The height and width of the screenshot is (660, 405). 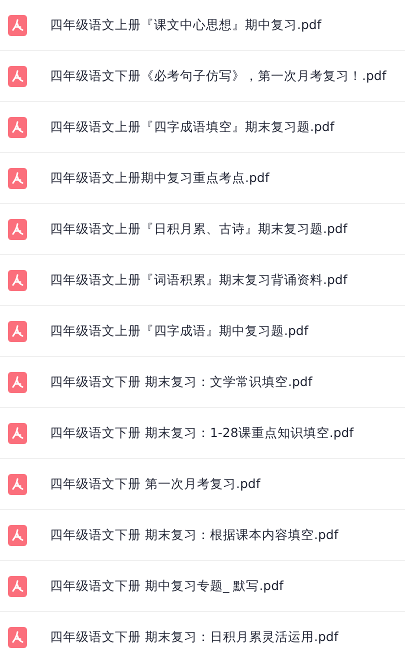 What do you see at coordinates (186, 25) in the screenshot?
I see `file-name: 四年级语文上册『课文中心思想』期中复习.pdf` at bounding box center [186, 25].